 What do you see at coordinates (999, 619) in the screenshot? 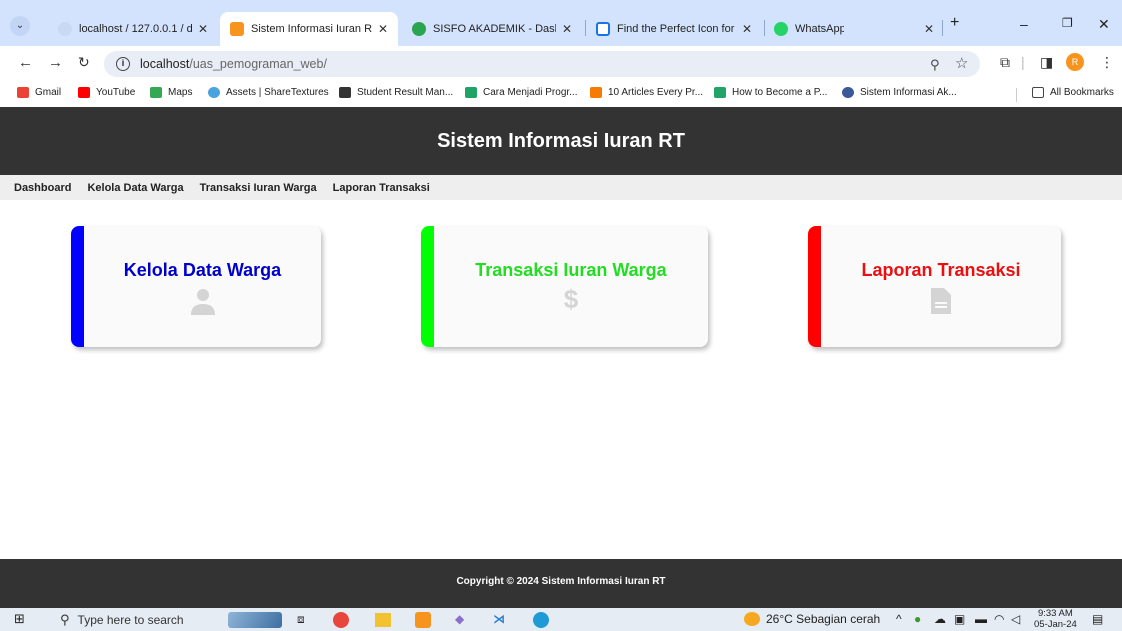
I see `wifi-icon: ◠` at bounding box center [999, 619].